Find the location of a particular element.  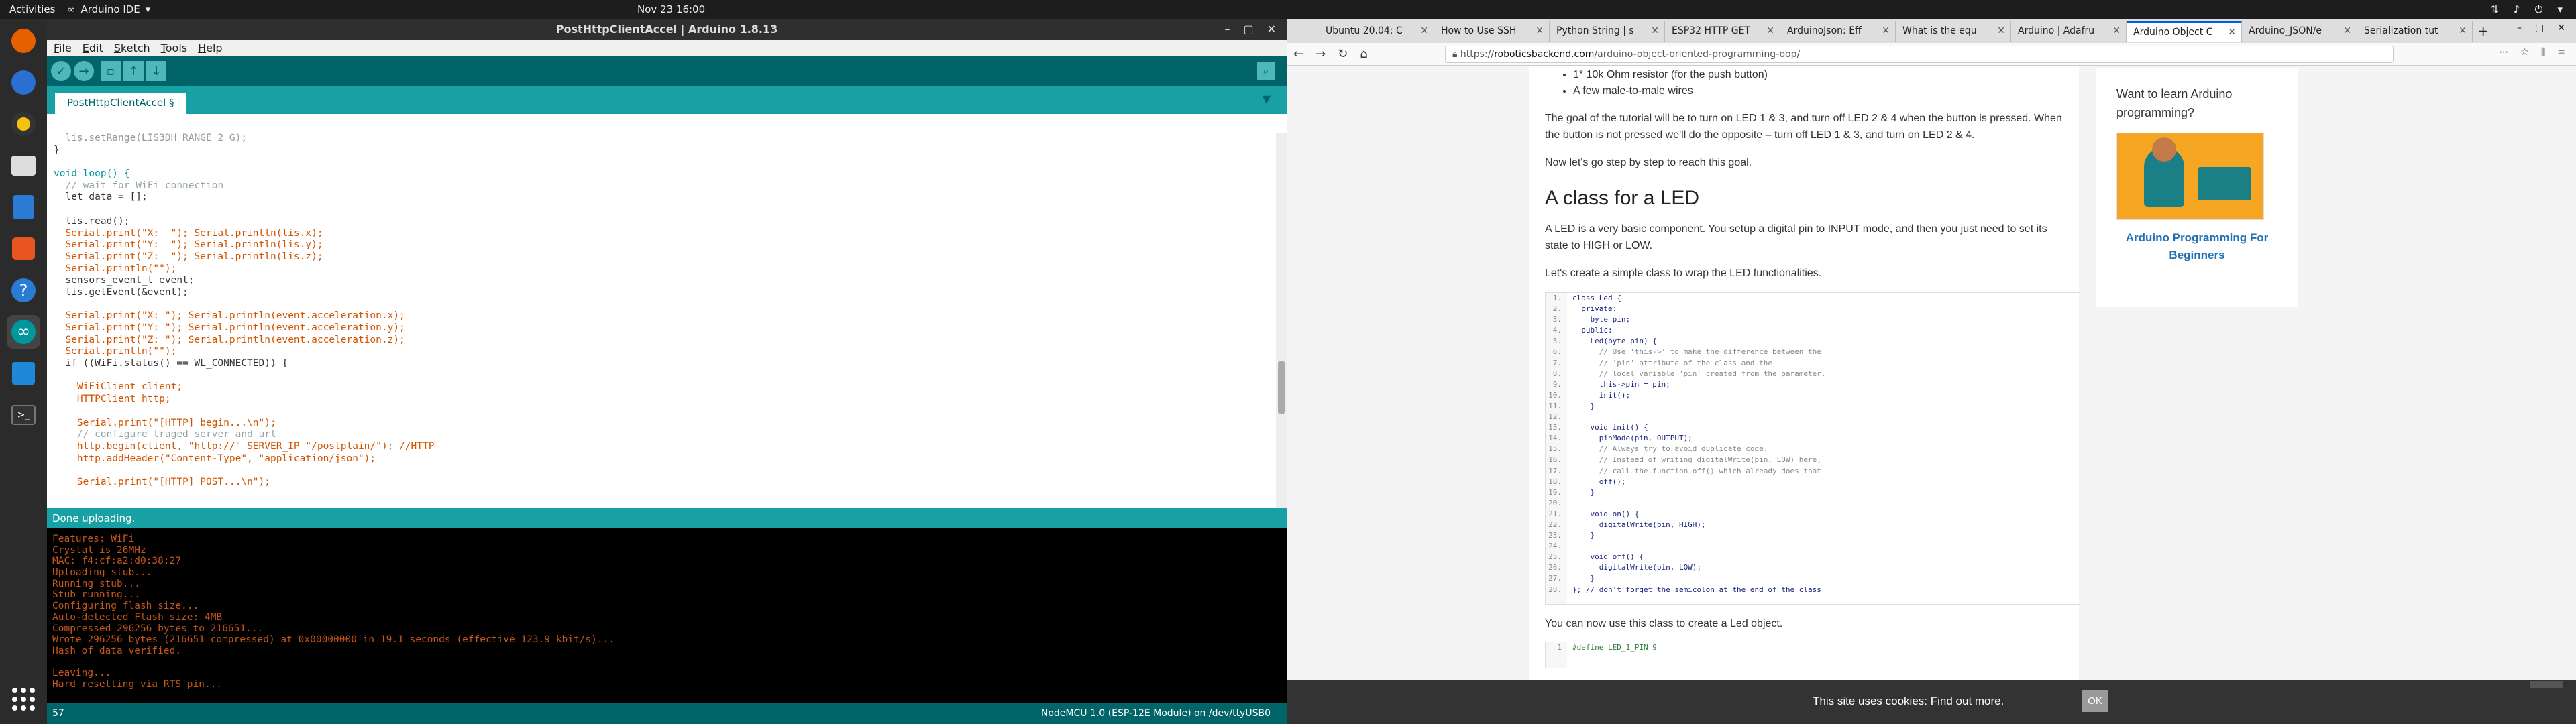

code-line: HTTPClient http; is located at coordinates (670, 400).